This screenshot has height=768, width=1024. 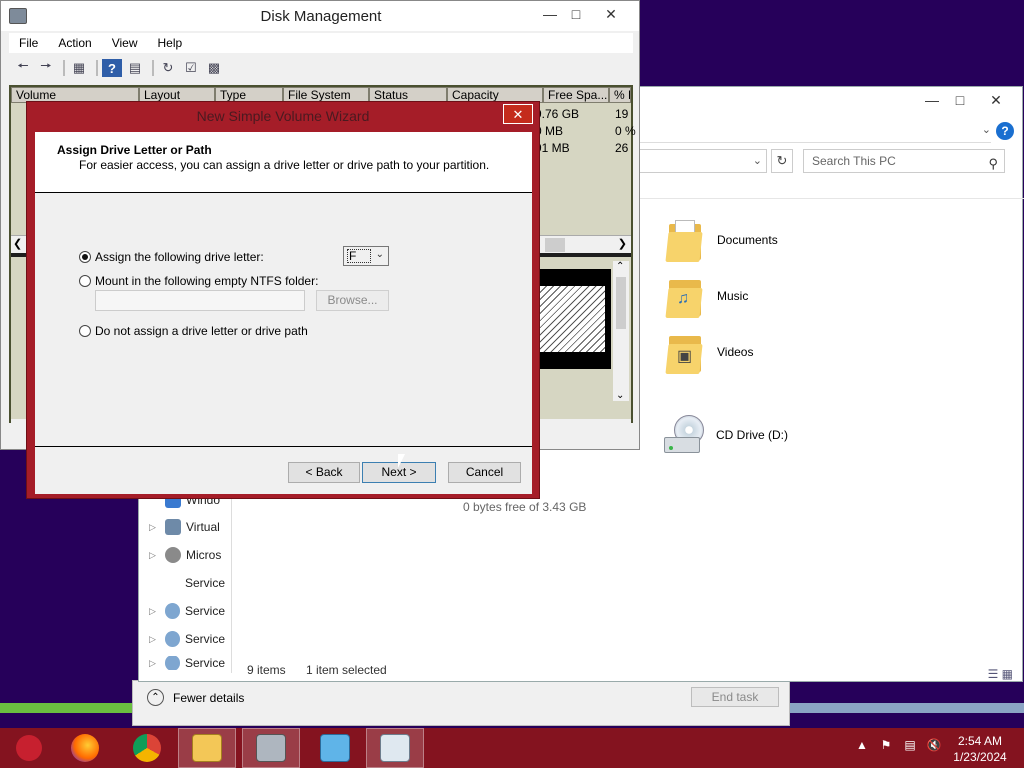 What do you see at coordinates (910, 745) in the screenshot?
I see `network-icon: ▤` at bounding box center [910, 745].